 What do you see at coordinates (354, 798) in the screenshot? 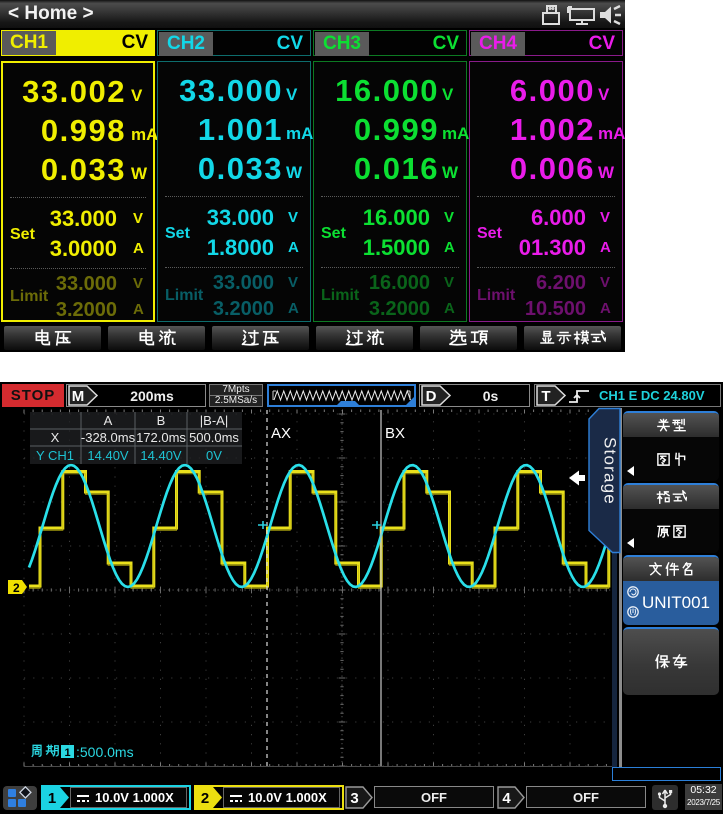
I see `svg-text: 3` at bounding box center [354, 798].